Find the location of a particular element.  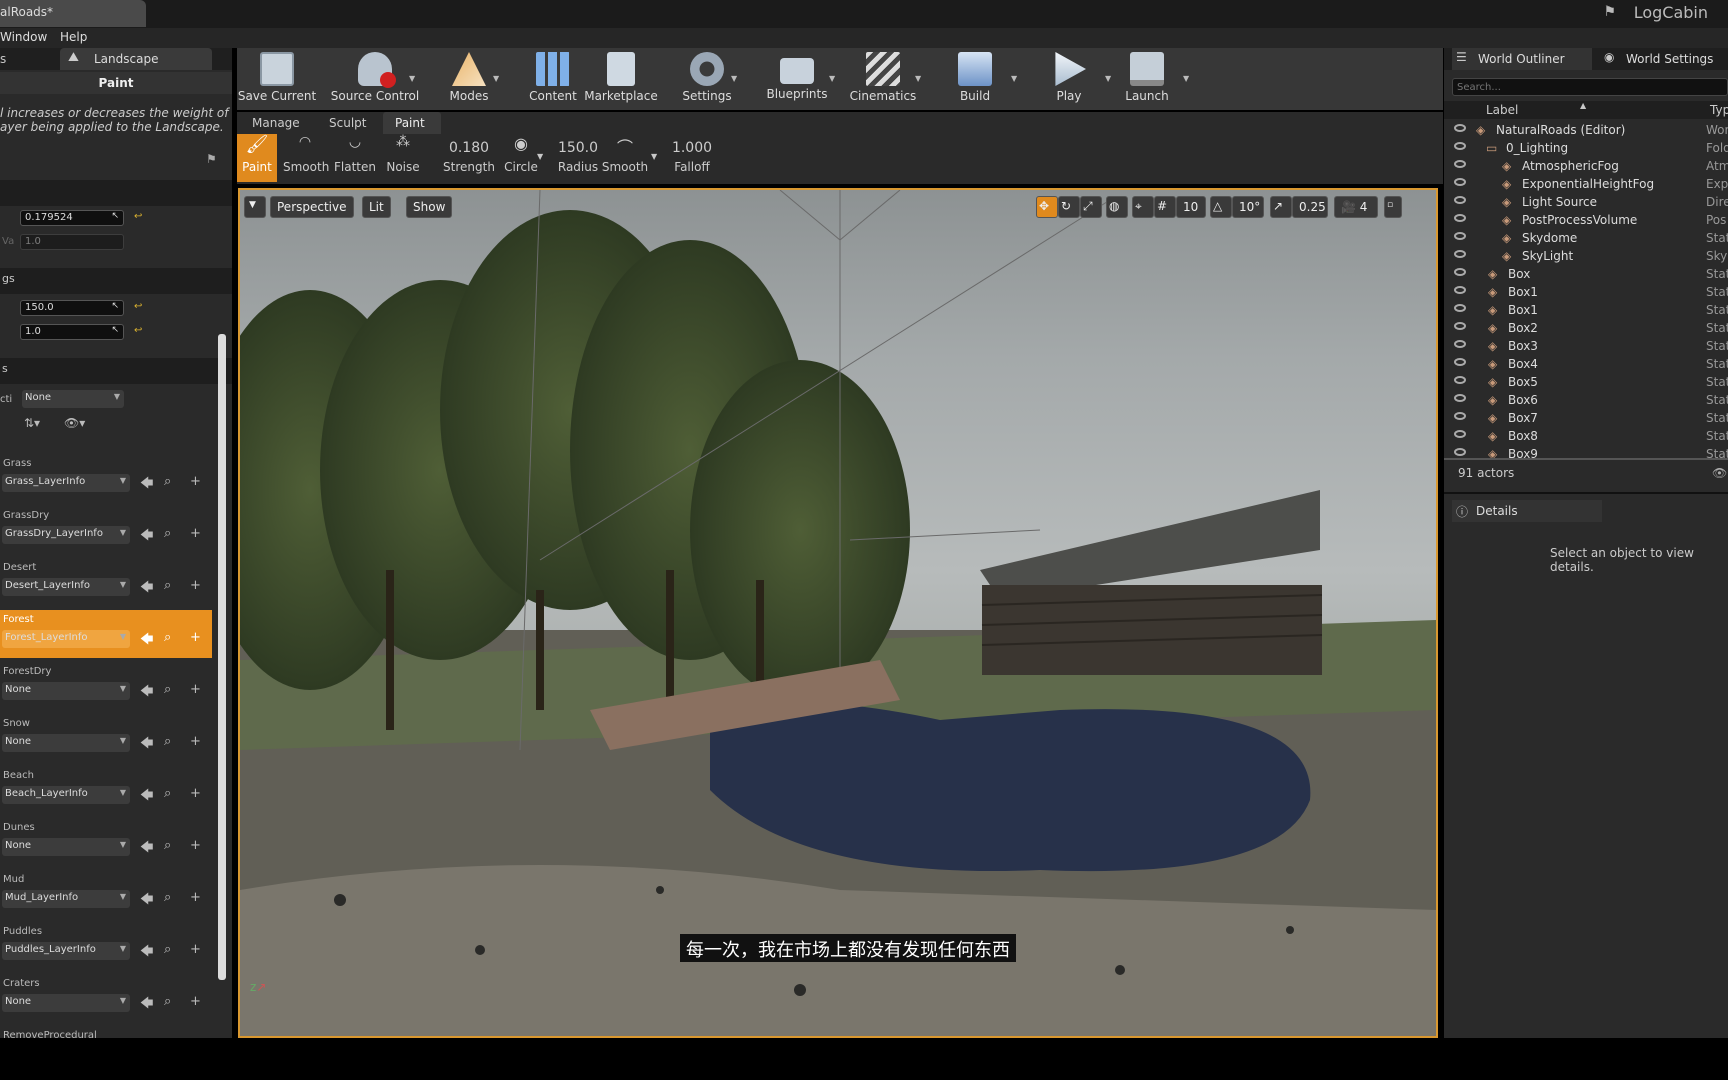

col-label: Label is located at coordinates (1502, 110).